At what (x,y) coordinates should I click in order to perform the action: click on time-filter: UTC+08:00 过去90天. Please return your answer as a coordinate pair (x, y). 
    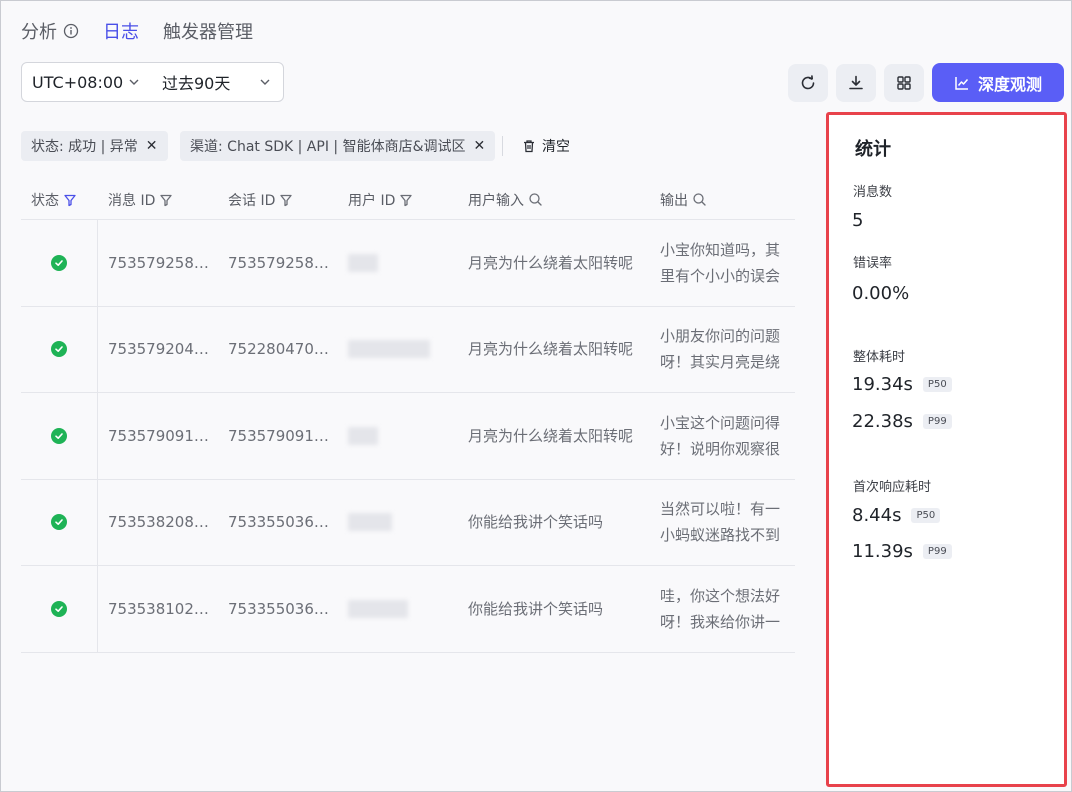
    Looking at the image, I should click on (152, 82).